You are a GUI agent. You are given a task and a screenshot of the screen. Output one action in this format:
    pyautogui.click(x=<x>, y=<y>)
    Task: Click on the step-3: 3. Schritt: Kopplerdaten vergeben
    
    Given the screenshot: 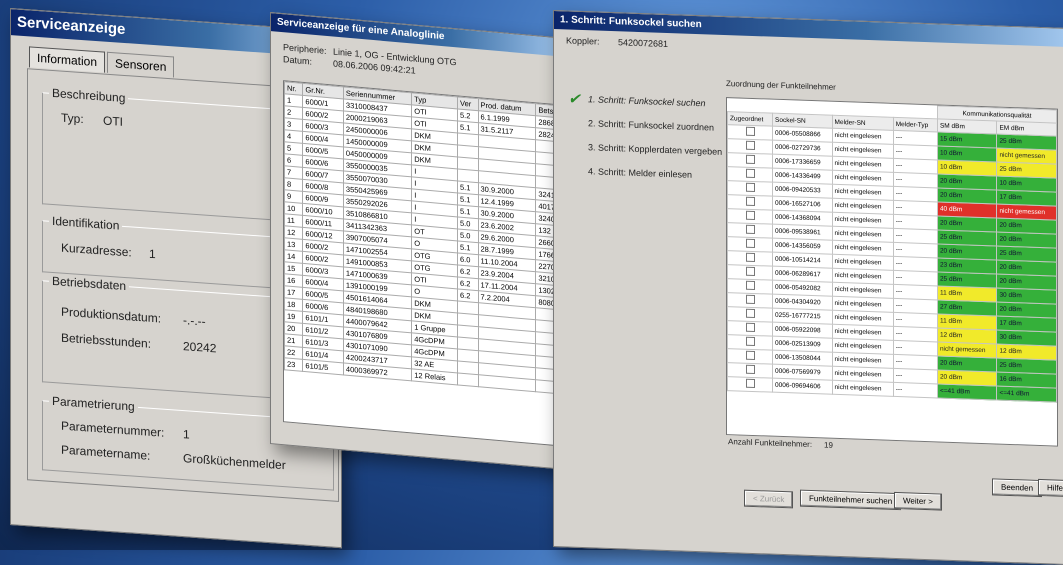 What is the action you would take?
    pyautogui.click(x=644, y=149)
    